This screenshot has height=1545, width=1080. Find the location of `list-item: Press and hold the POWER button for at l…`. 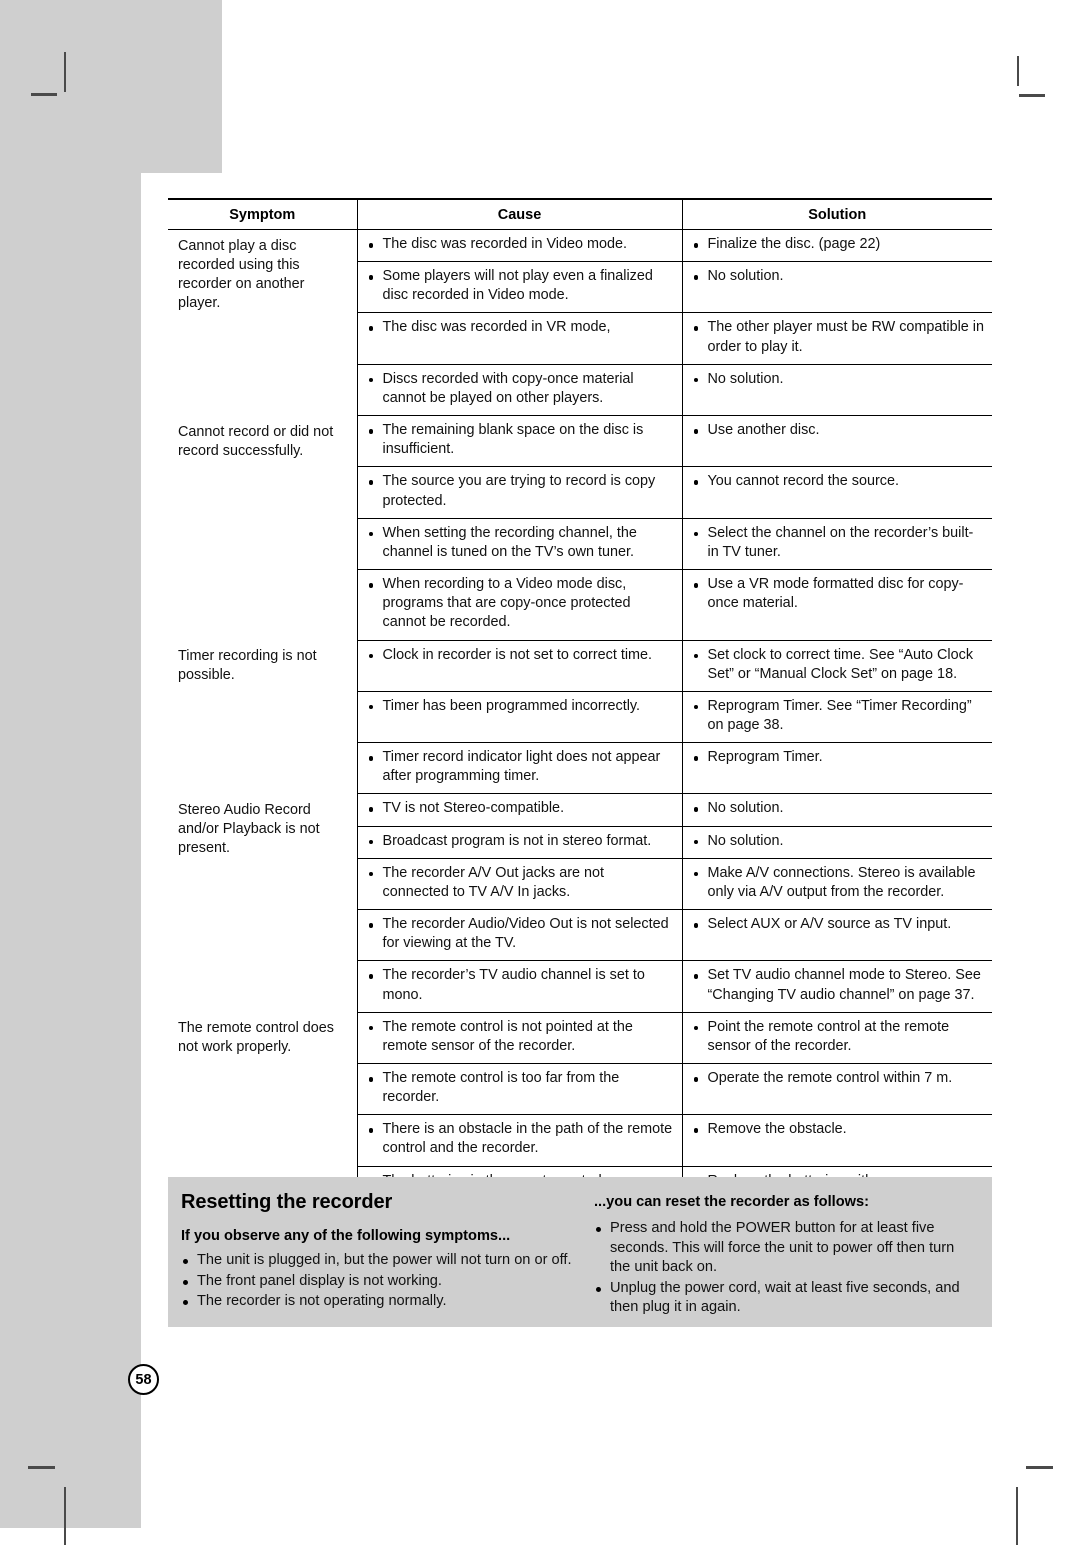

list-item: Press and hold the POWER button for at l… is located at coordinates (786, 1248).